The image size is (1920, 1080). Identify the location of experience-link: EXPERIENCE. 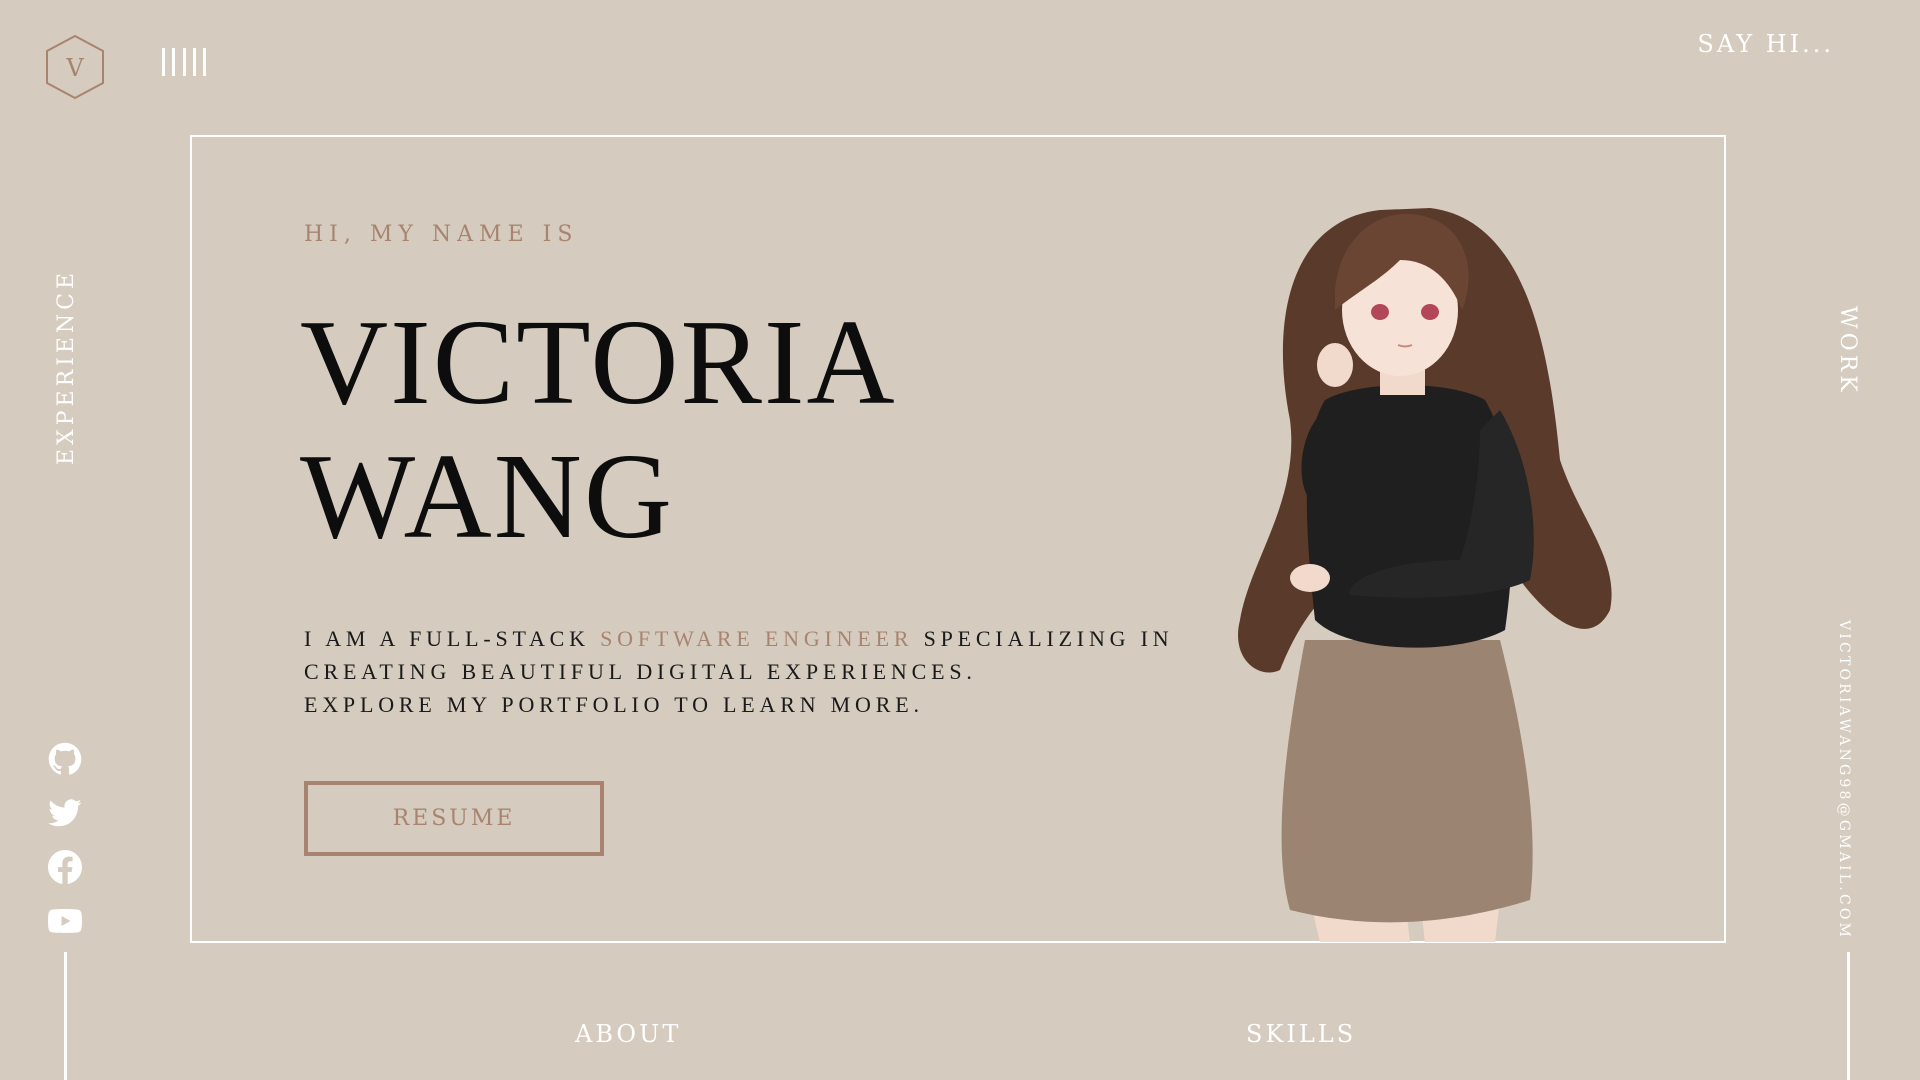
(69, 367).